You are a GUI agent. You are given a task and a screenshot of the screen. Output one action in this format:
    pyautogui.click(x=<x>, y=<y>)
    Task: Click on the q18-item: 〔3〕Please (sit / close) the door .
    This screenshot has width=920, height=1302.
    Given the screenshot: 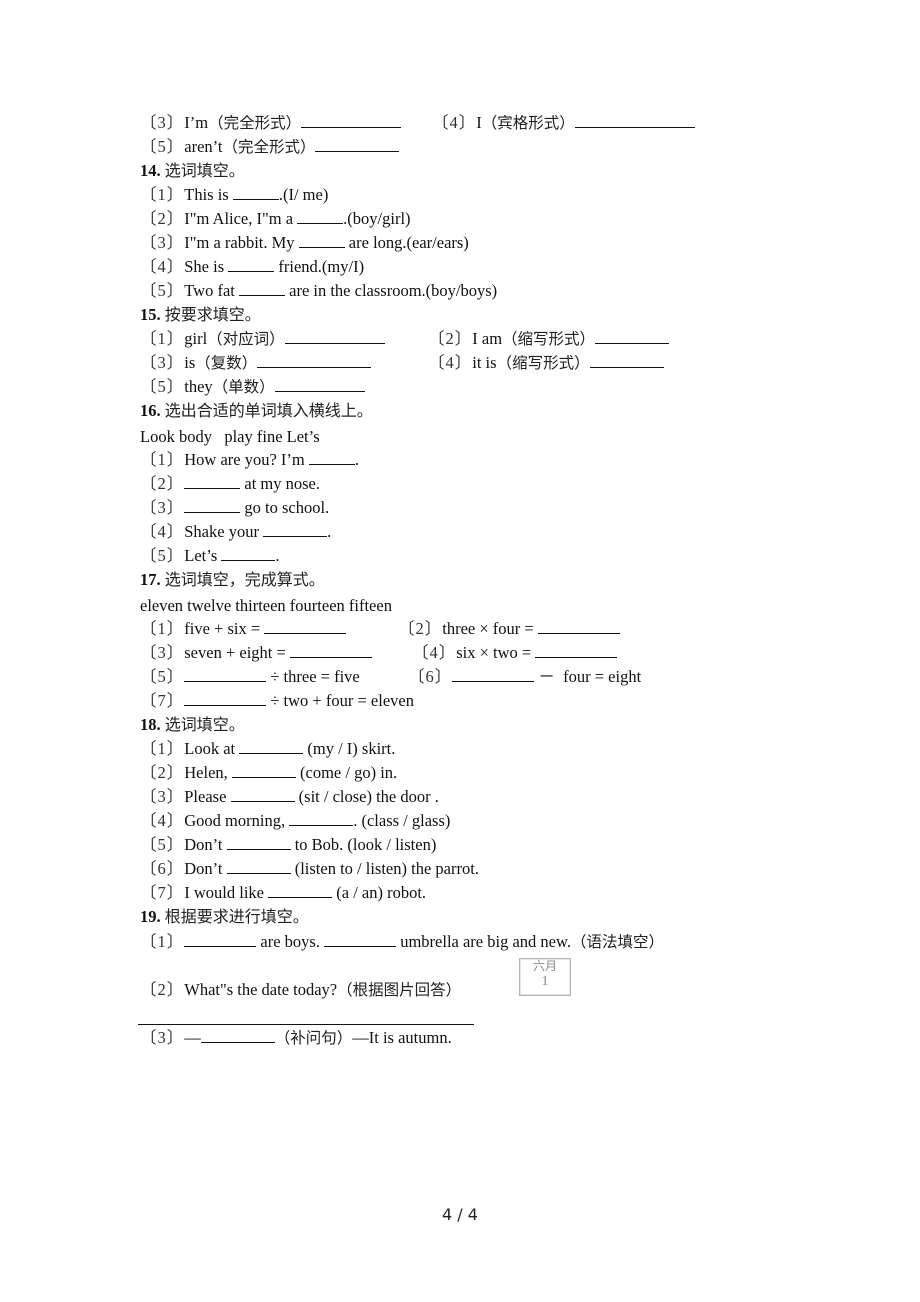 What is the action you would take?
    pyautogui.click(x=289, y=796)
    